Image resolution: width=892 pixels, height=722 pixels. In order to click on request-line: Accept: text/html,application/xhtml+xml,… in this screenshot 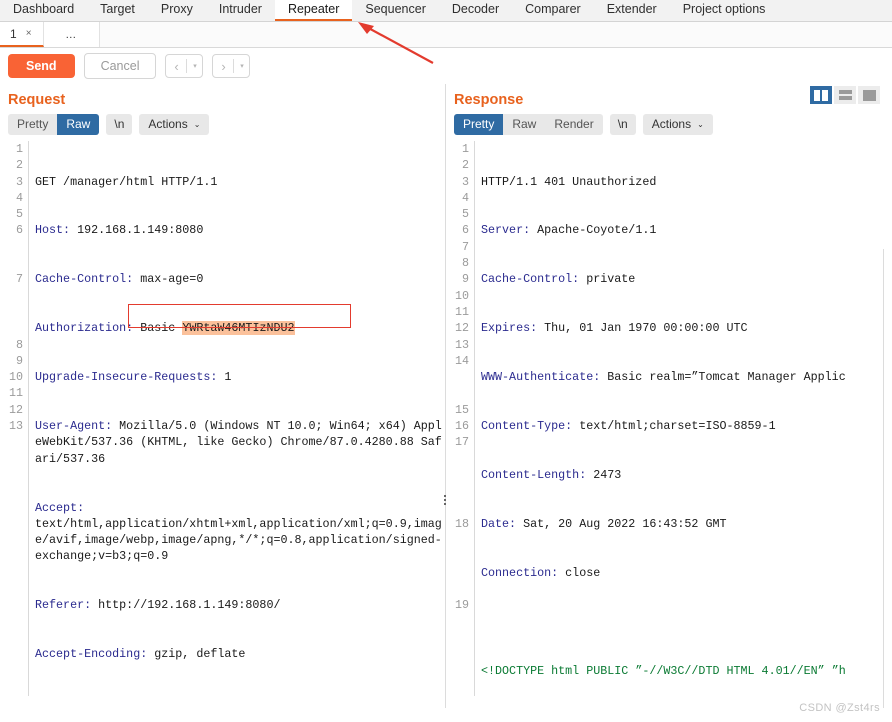, I will do `click(240, 532)`.